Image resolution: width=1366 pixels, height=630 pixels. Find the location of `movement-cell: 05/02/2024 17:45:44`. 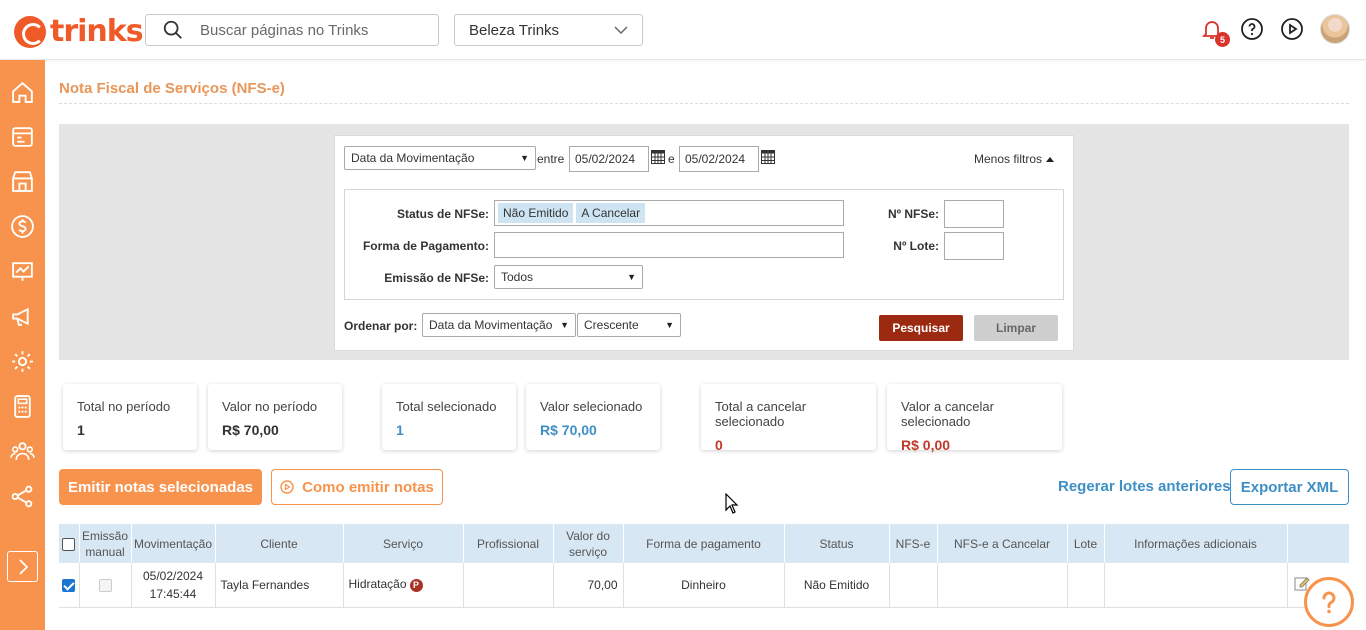

movement-cell: 05/02/2024 17:45:44 is located at coordinates (173, 585).